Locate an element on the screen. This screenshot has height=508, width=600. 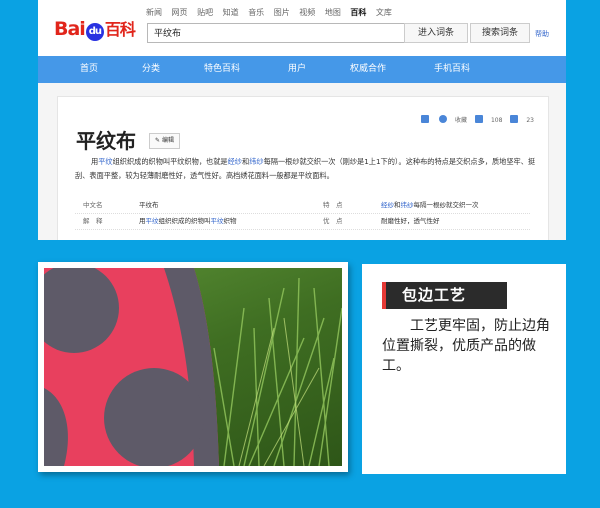
like-count: 108 is located at coordinates (496, 120).